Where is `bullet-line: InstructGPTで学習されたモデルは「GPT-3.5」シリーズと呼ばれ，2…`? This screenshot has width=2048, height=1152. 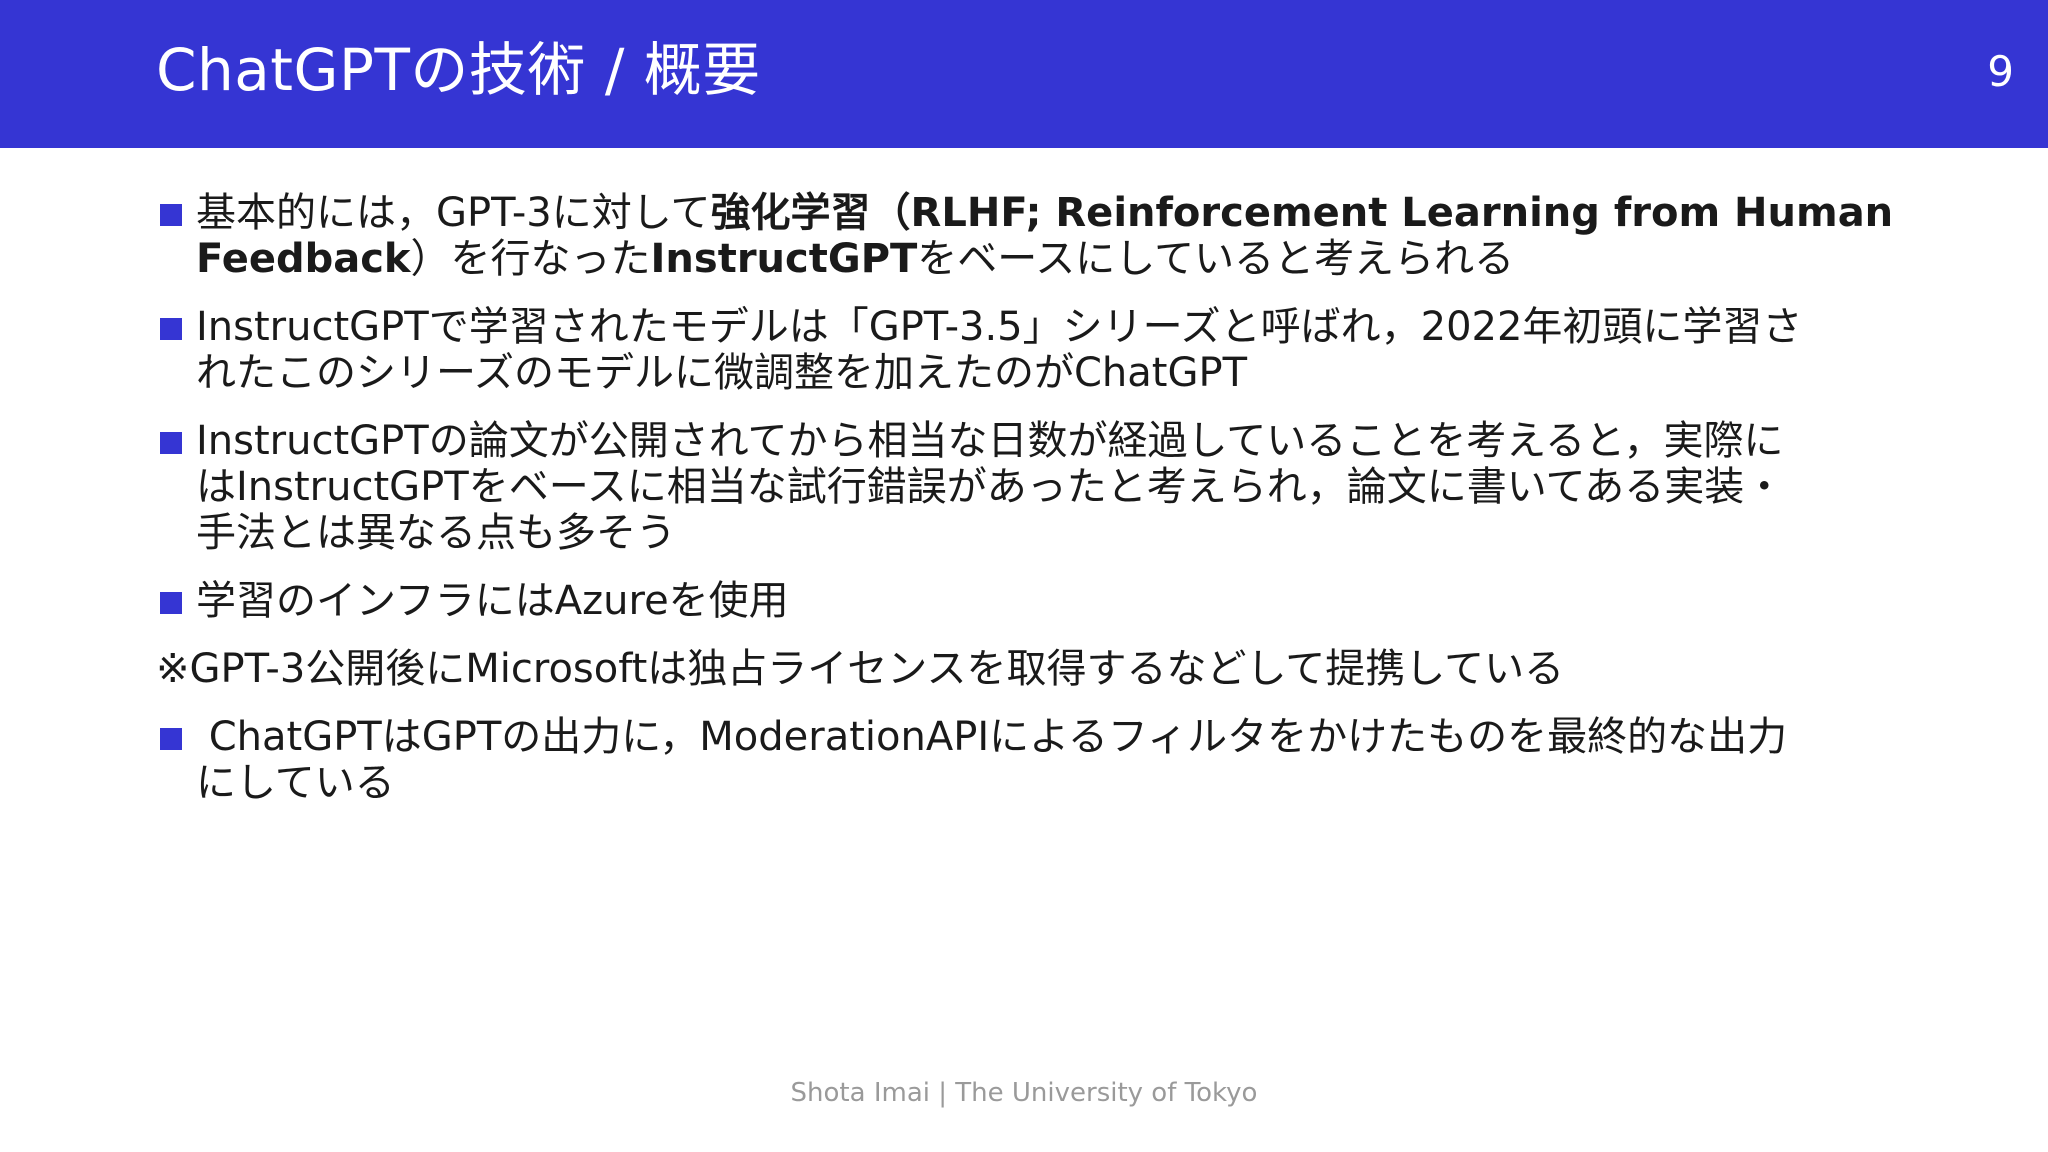 bullet-line: InstructGPTで学習されたモデルは「GPT-3.5」シリーズと呼ばれ，2… is located at coordinates (999, 327).